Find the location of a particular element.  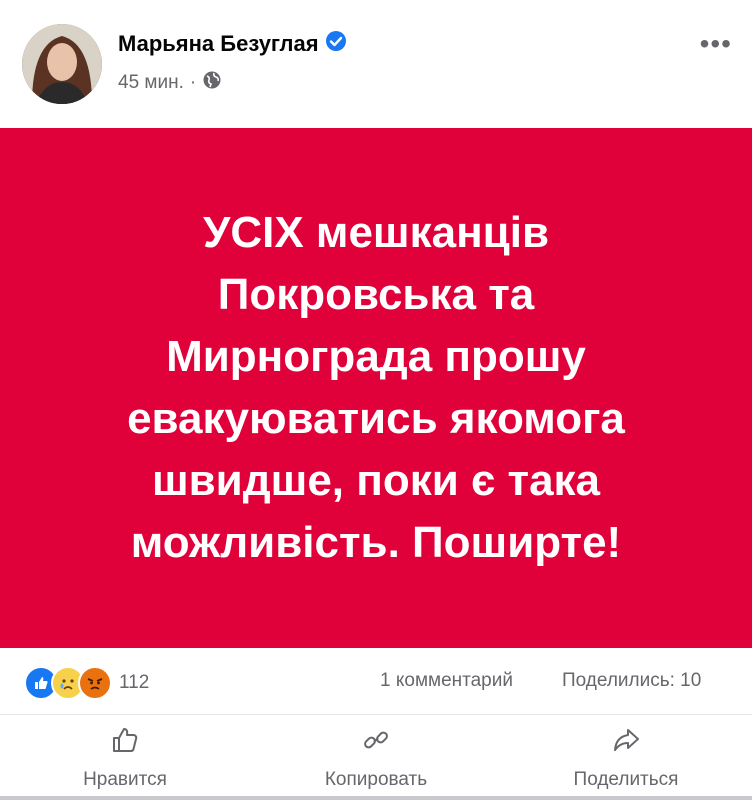

bottom-divider is located at coordinates (376, 798).